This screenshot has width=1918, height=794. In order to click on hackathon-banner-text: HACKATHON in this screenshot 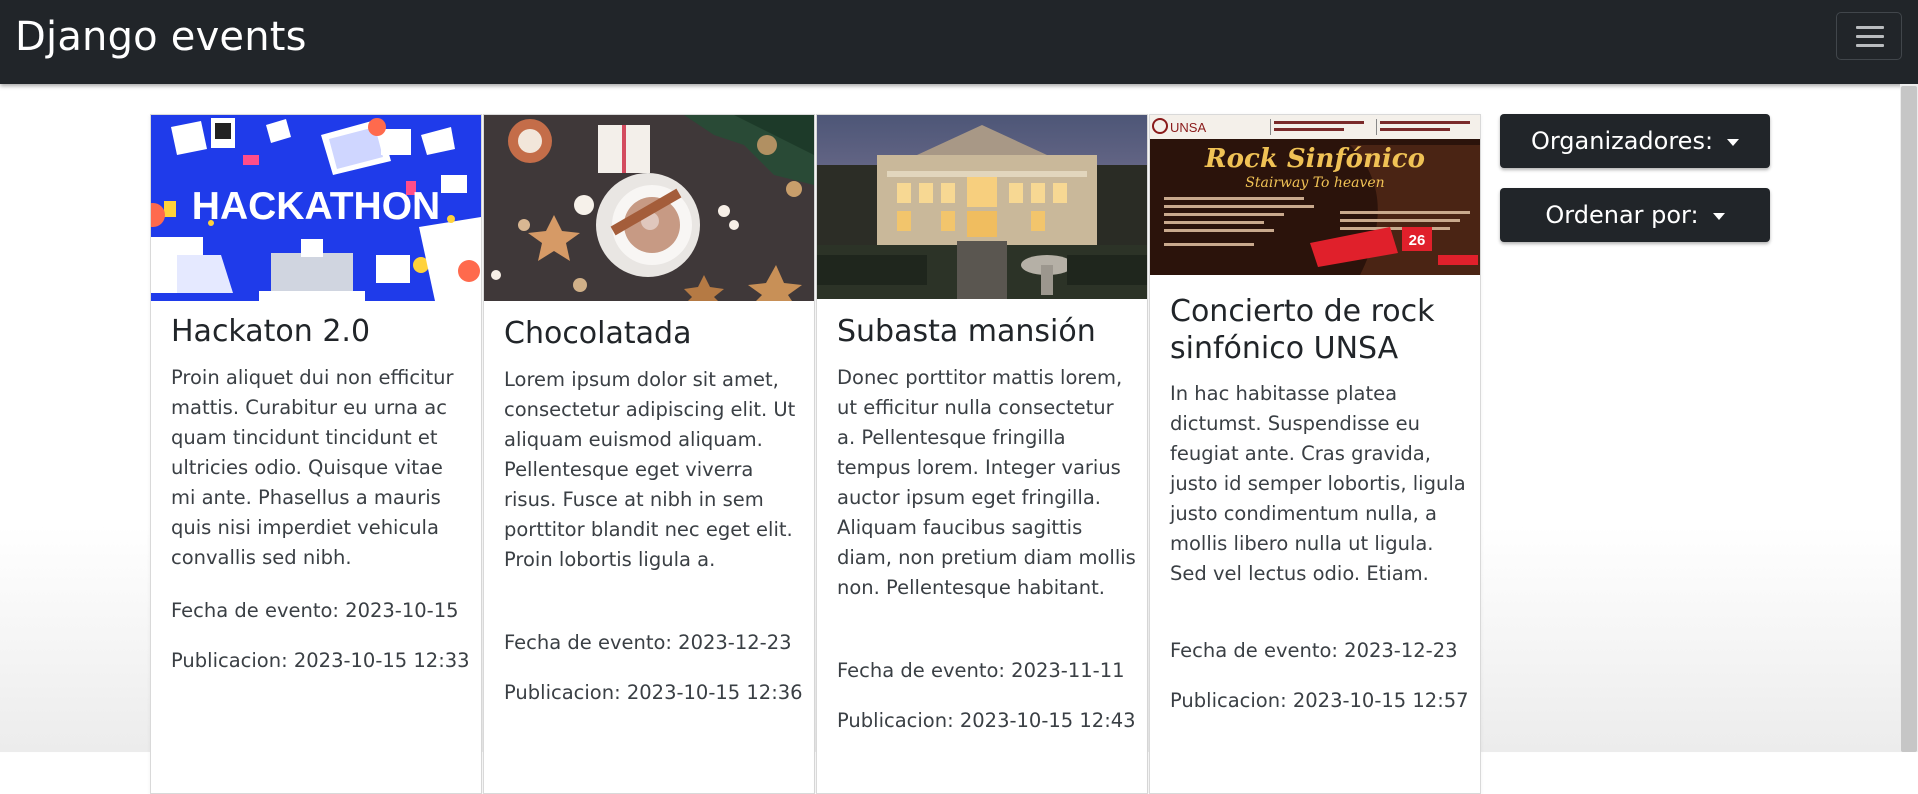, I will do `click(316, 206)`.